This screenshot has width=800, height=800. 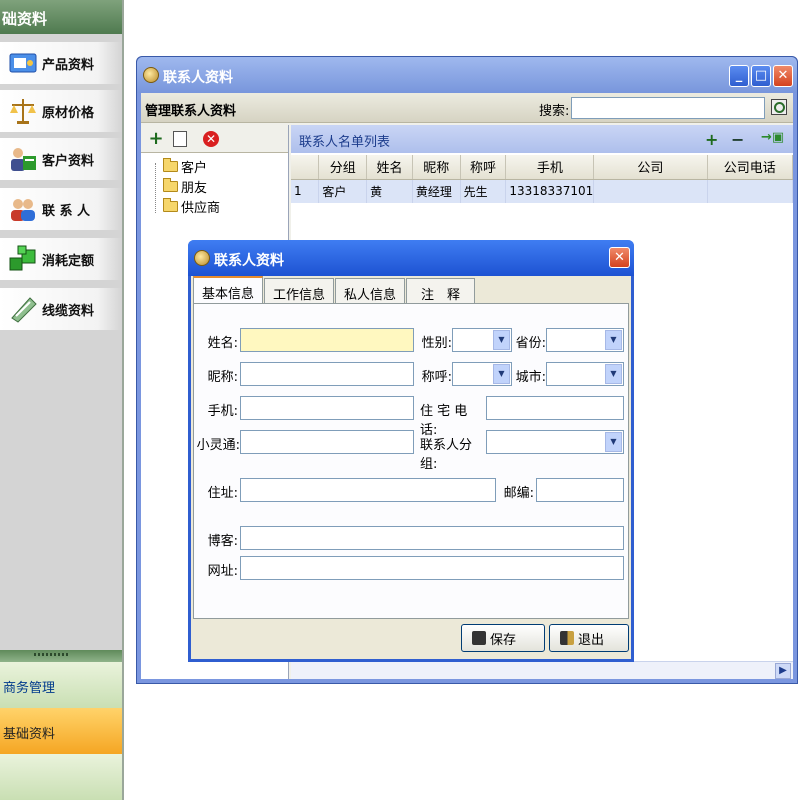 I want to click on postcode-field, so click(x=580, y=490).